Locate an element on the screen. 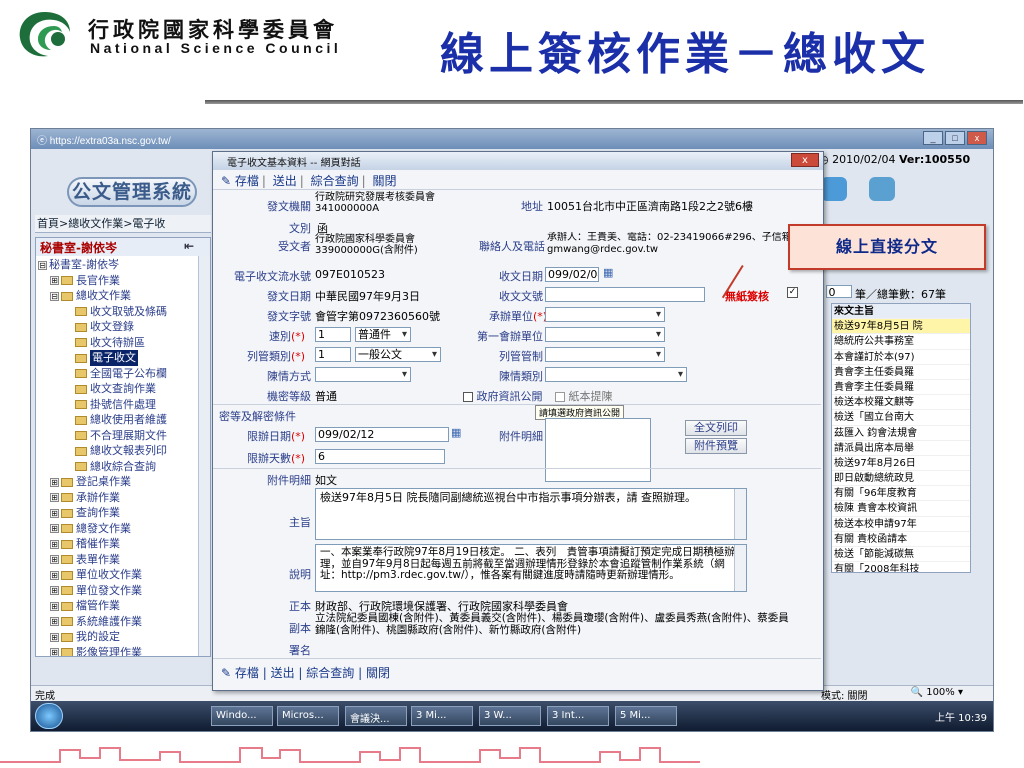 Image resolution: width=1024 pixels, height=768 pixels. list-item: 本會謹訂於本(97) is located at coordinates (901, 357).